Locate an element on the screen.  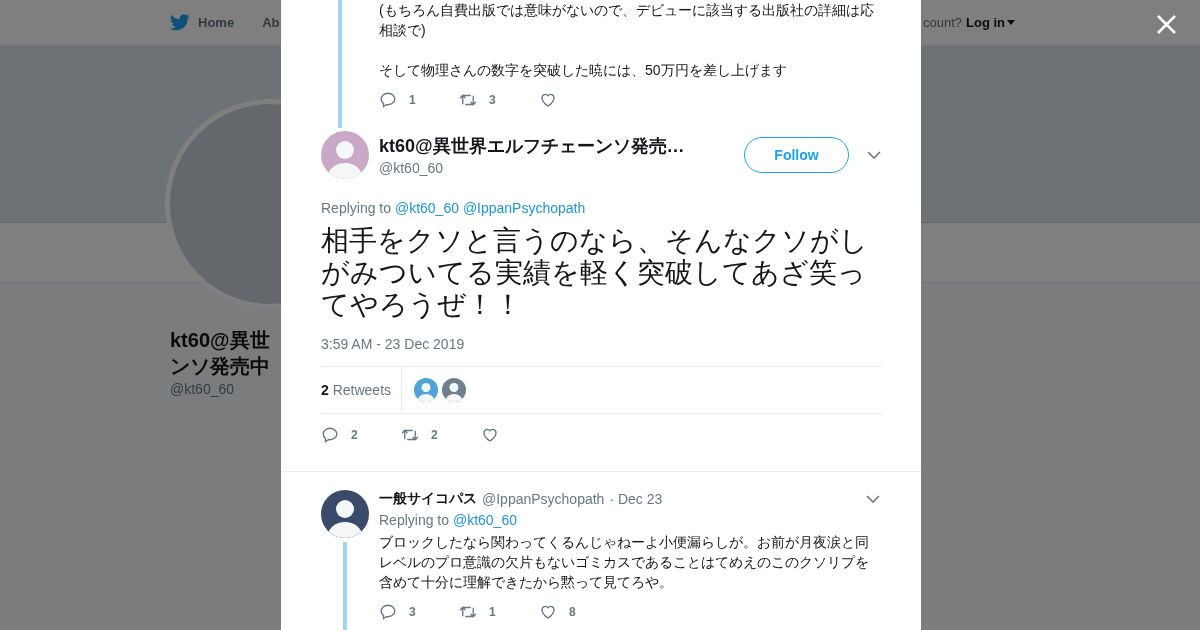
caret-icon is located at coordinates (1011, 22).